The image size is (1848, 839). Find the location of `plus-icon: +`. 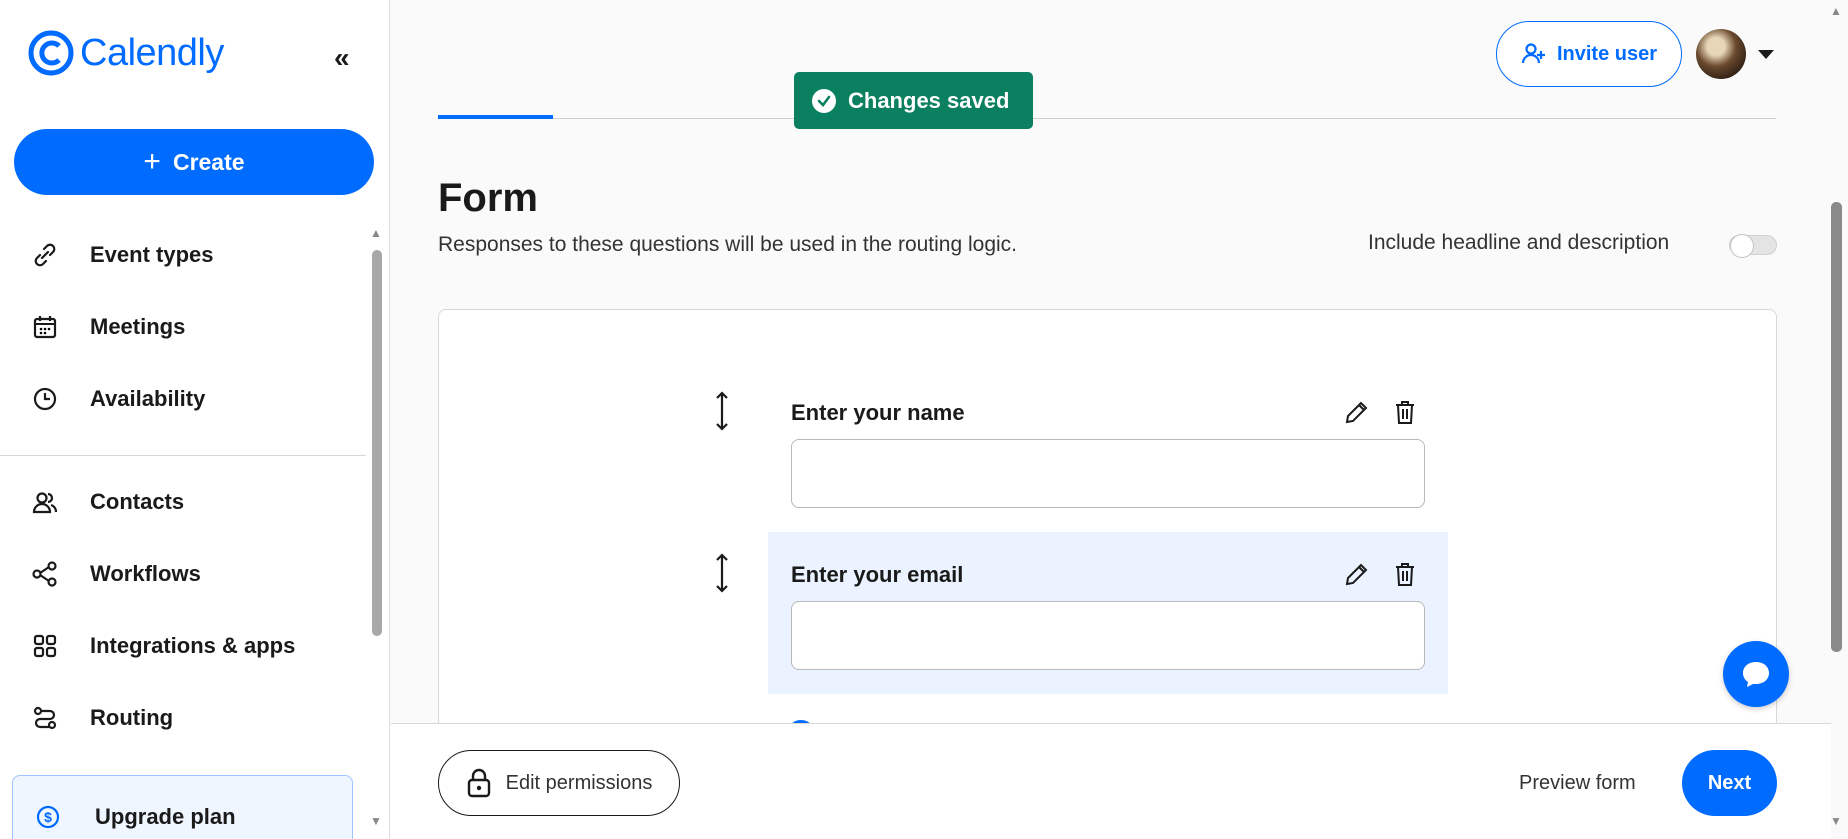

plus-icon: + is located at coordinates (152, 161).